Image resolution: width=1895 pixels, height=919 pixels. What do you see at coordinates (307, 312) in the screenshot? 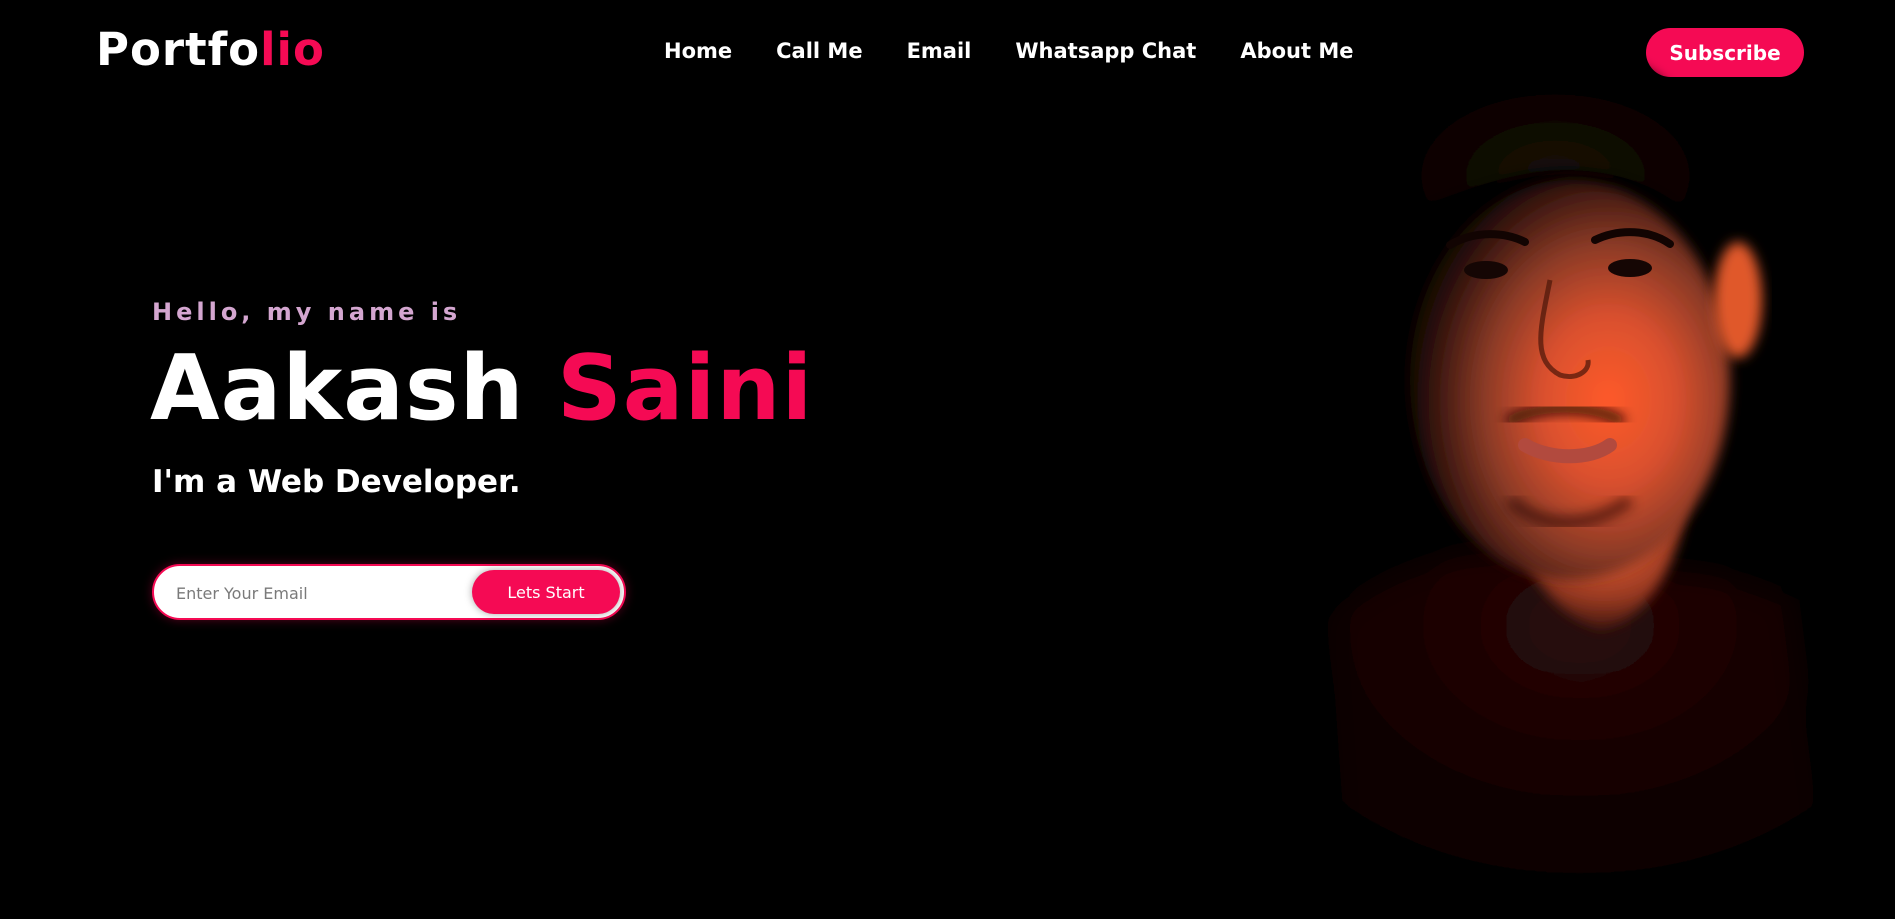
I see `hero-greeting: Hello, my name is` at bounding box center [307, 312].